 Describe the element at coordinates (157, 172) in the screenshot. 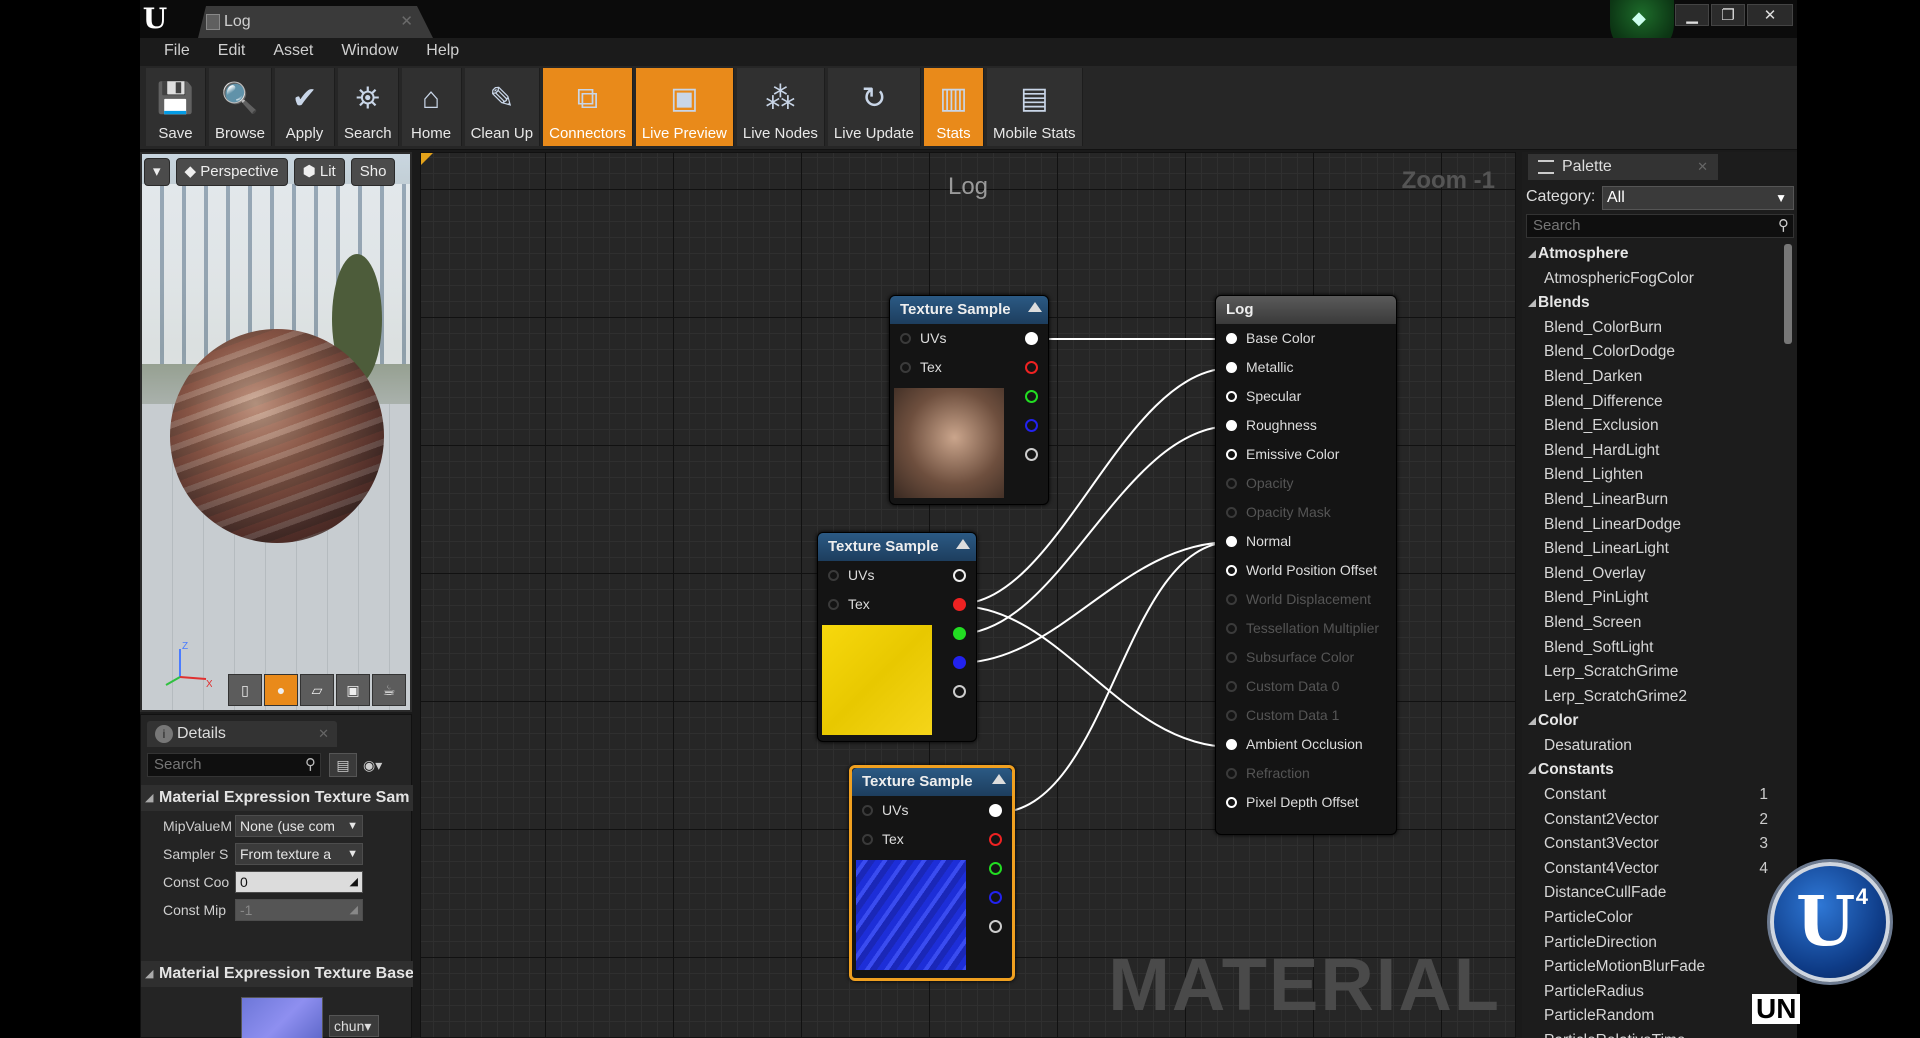

I see `viewport-options-dropdown: ▾` at that location.